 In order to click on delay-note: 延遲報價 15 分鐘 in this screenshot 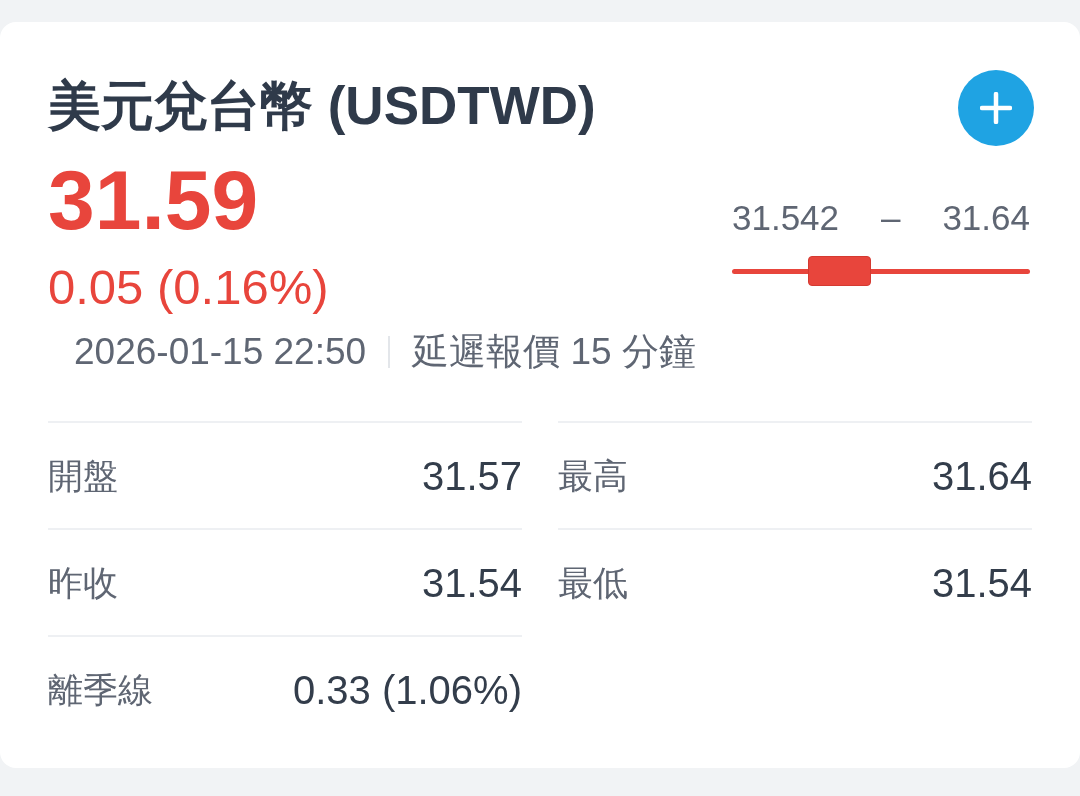, I will do `click(554, 351)`.